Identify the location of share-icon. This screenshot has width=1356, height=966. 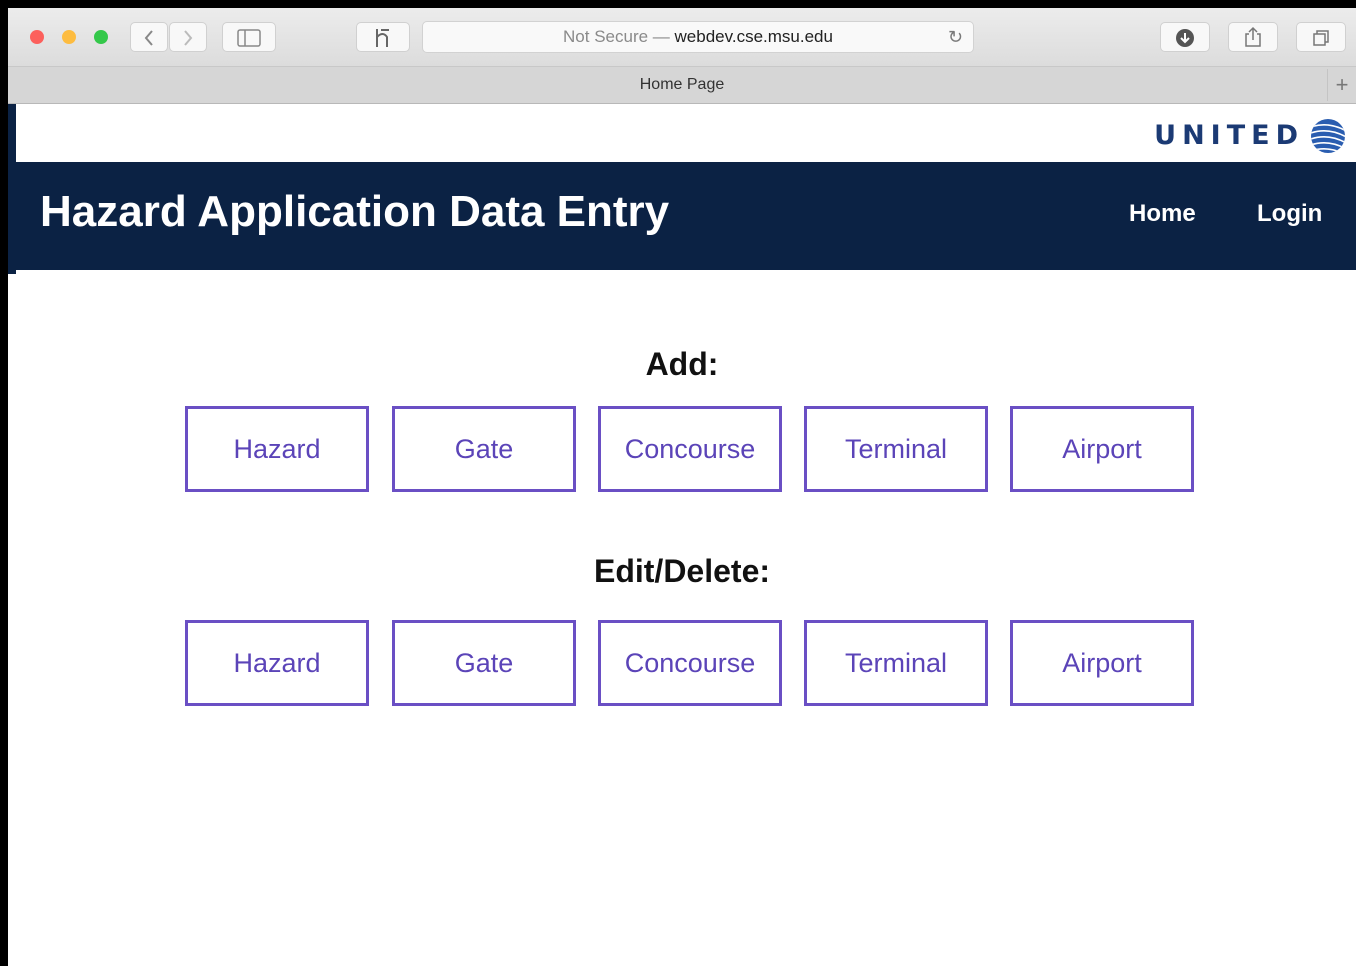
(1253, 36).